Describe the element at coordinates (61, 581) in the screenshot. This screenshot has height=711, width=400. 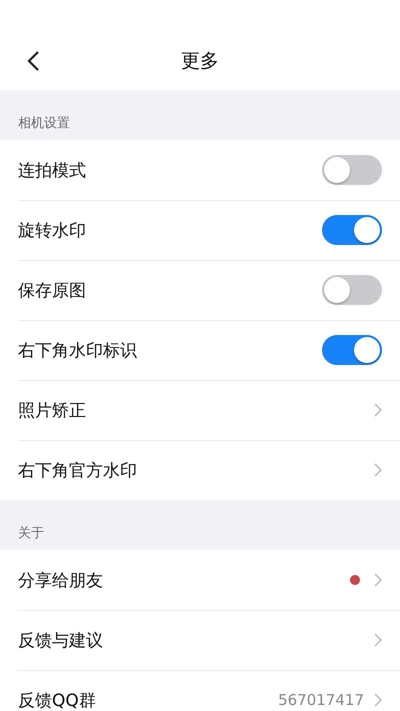
I see `setting-label: 分享给朋友` at that location.